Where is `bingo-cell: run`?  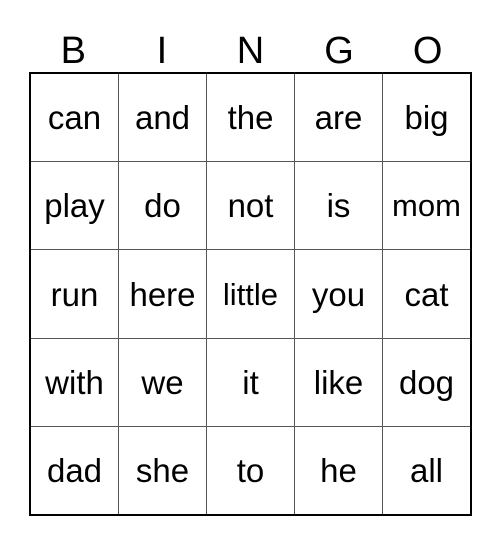
bingo-cell: run is located at coordinates (75, 294).